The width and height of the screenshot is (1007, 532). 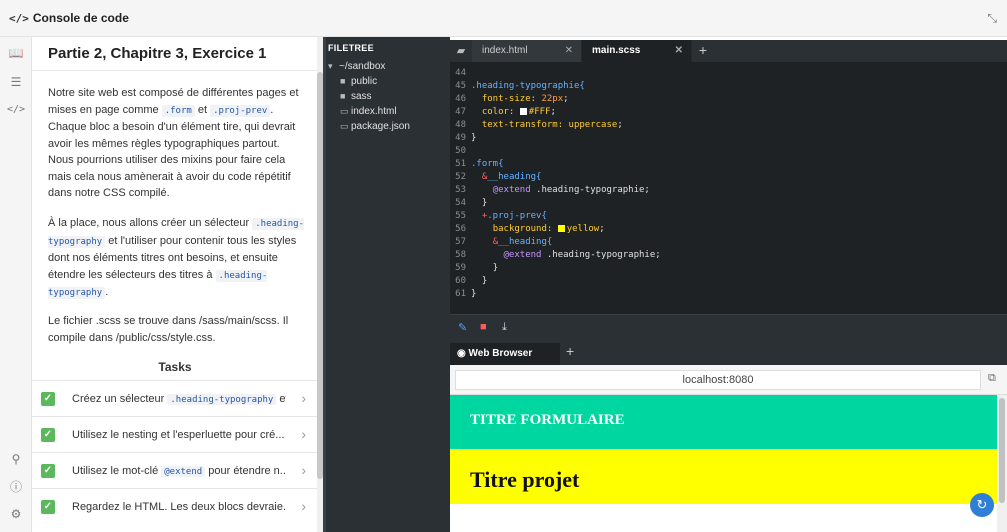 What do you see at coordinates (527, 51) in the screenshot?
I see `tab-index-html: index.html ✕` at bounding box center [527, 51].